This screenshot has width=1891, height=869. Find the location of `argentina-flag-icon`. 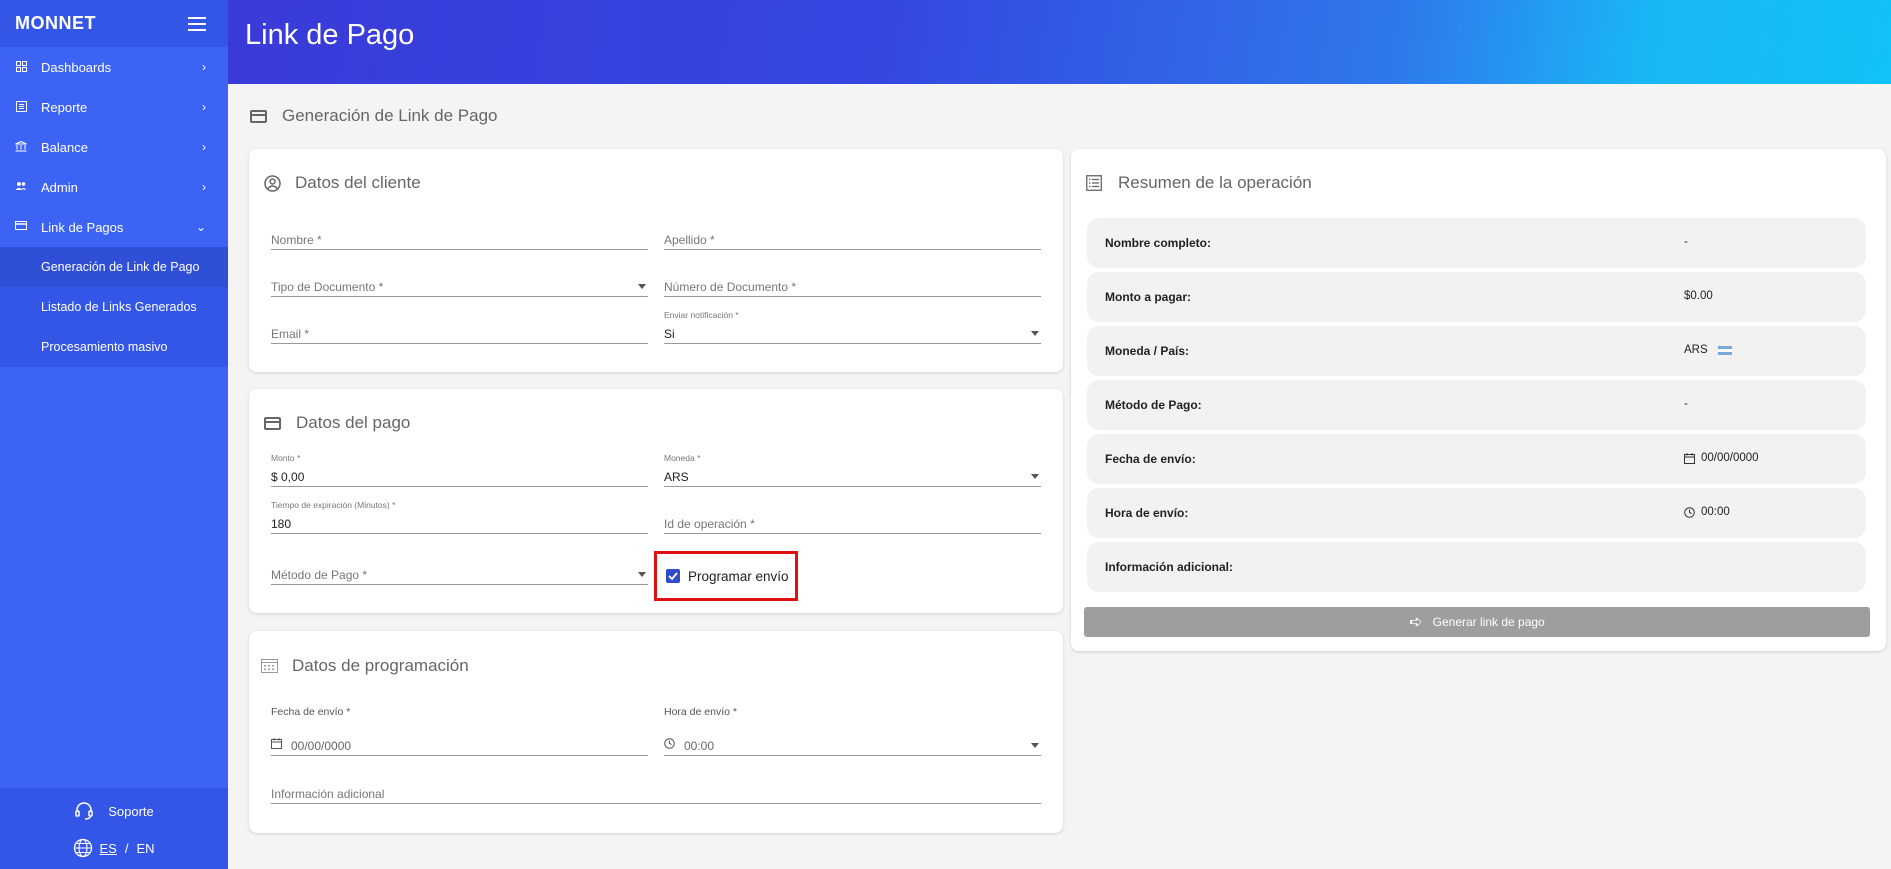

argentina-flag-icon is located at coordinates (1724, 350).